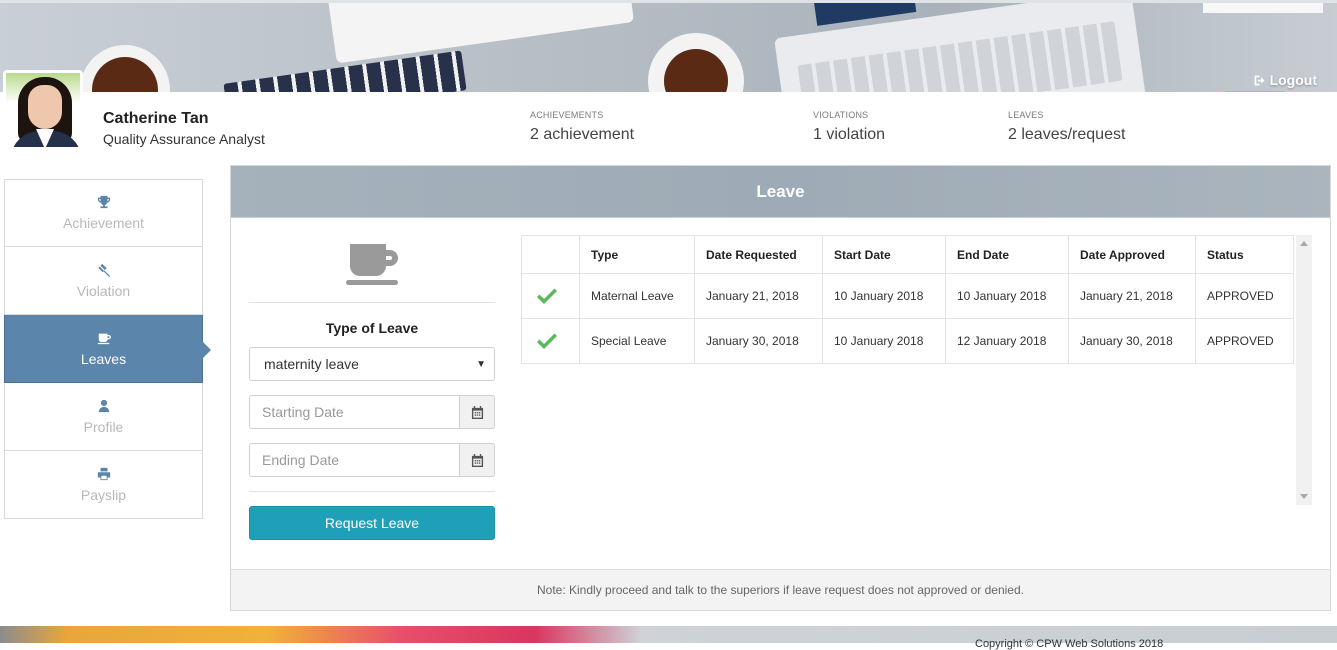  What do you see at coordinates (1244, 254) in the screenshot?
I see `column-header: Status` at bounding box center [1244, 254].